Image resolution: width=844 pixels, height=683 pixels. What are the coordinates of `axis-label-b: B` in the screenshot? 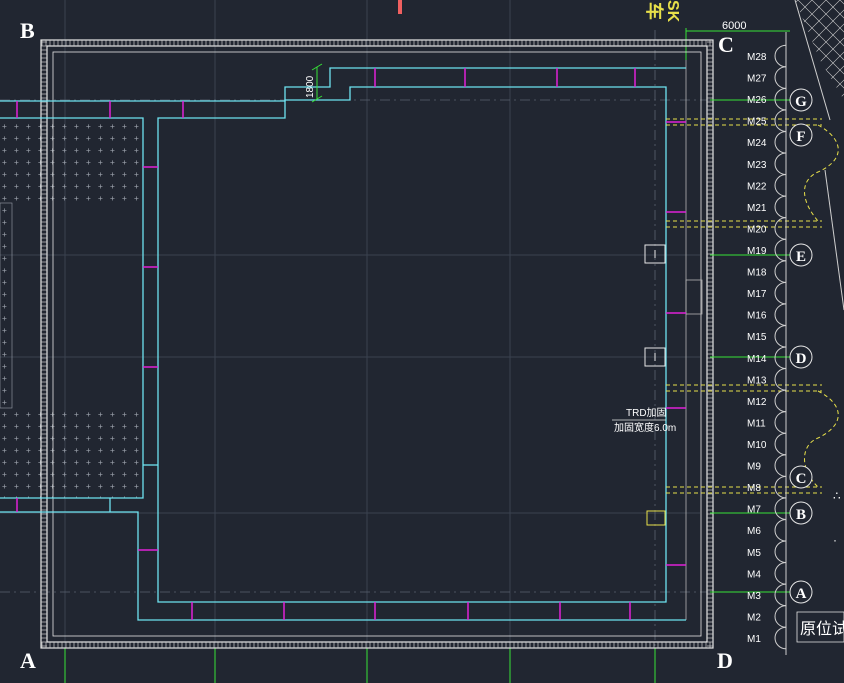 It's located at (801, 515).